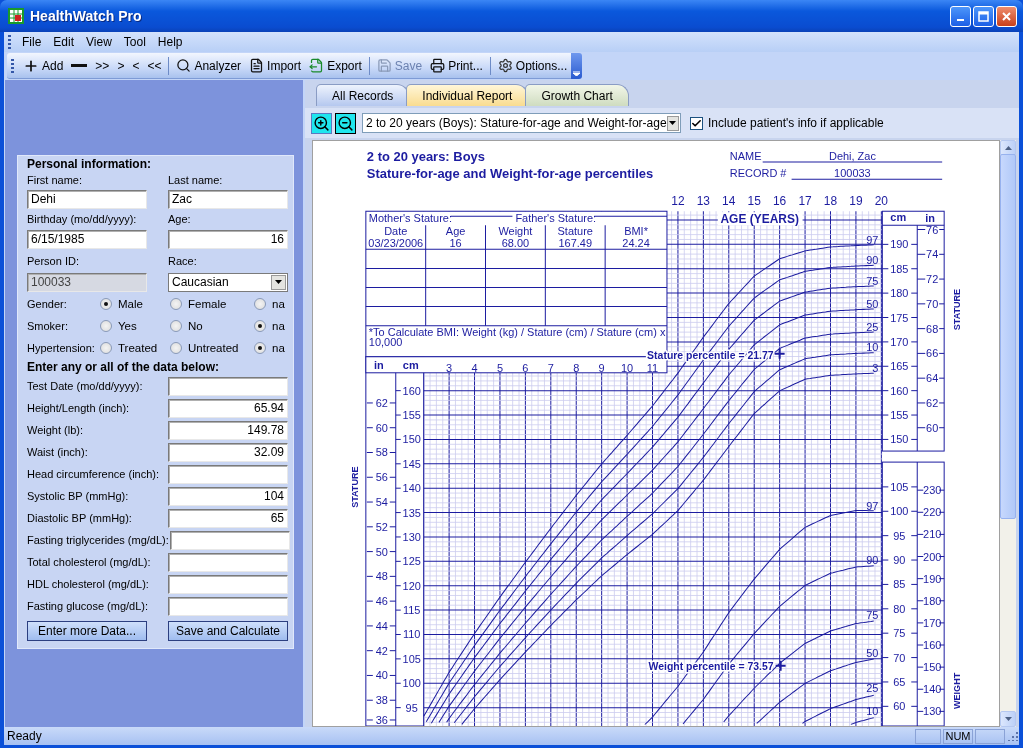 Image resolution: width=1023 pixels, height=748 pixels. I want to click on scroll-down-button, so click(1008, 719).